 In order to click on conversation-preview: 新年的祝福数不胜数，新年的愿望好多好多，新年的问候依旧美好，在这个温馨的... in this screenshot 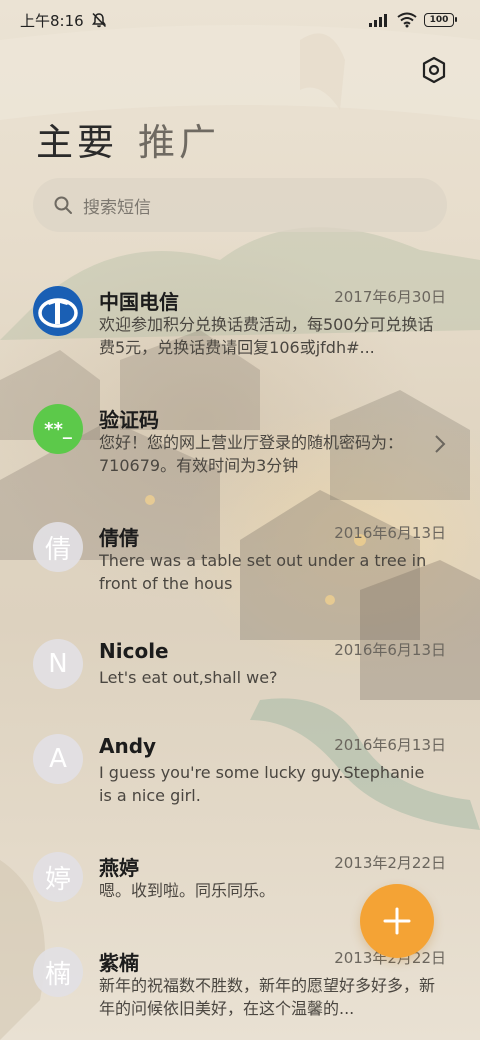, I will do `click(267, 997)`.